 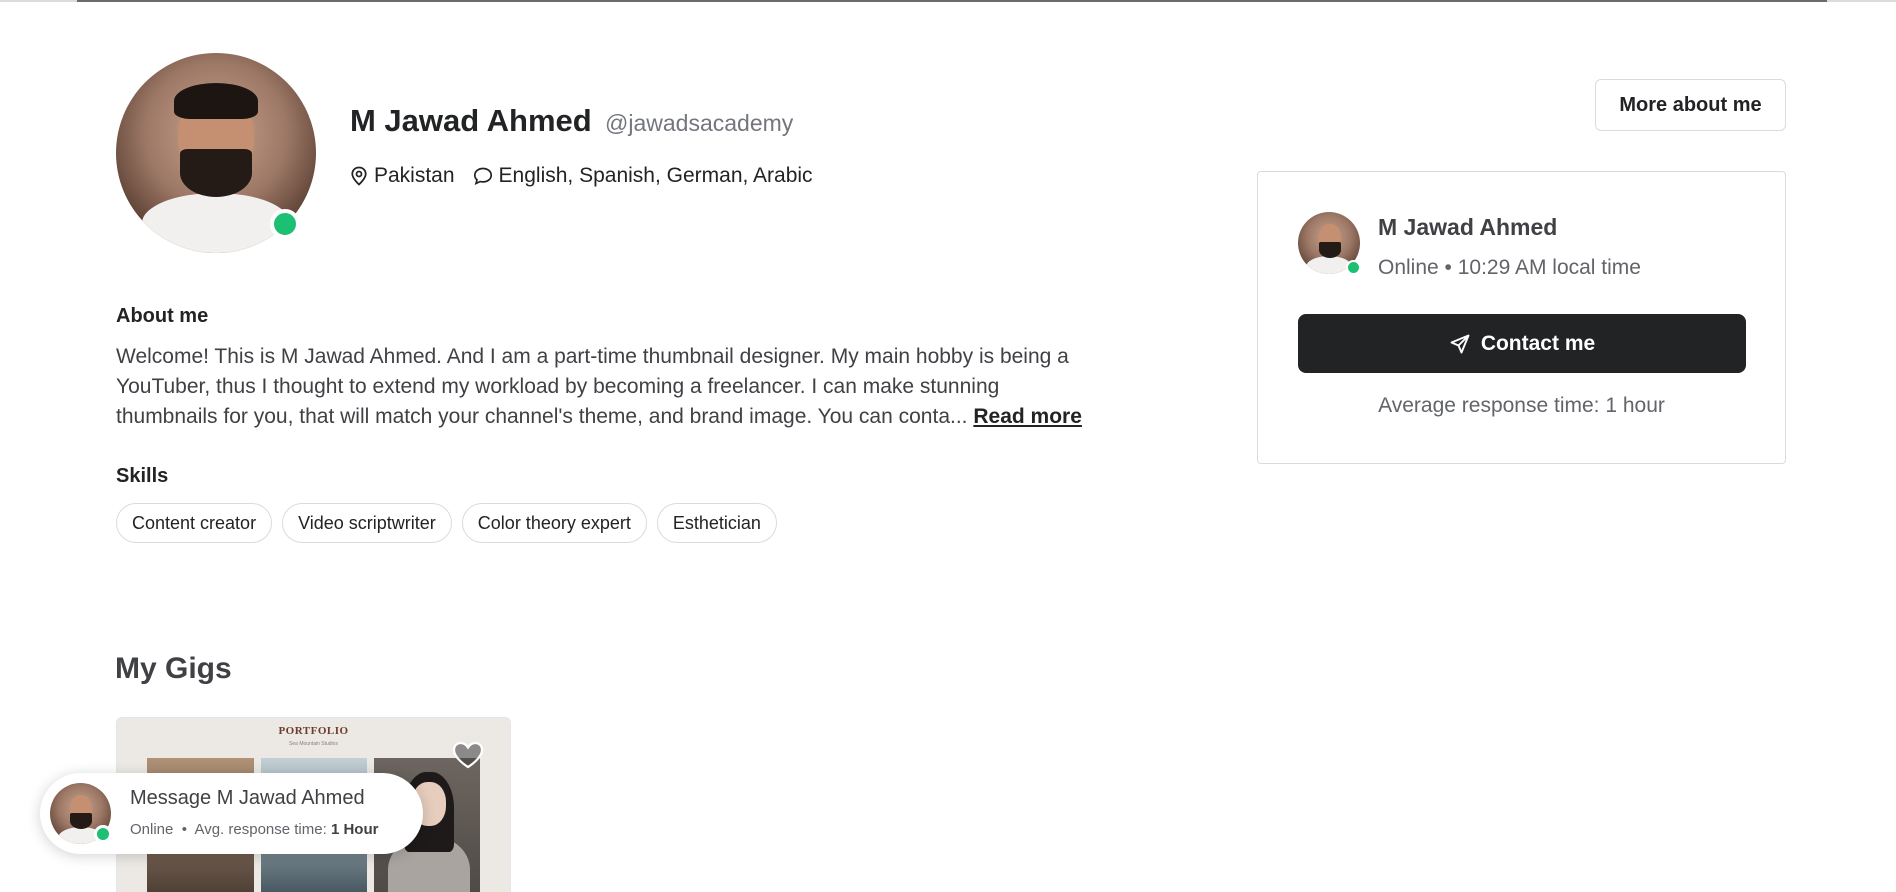 I want to click on gigs-title: My Gigs, so click(x=173, y=668).